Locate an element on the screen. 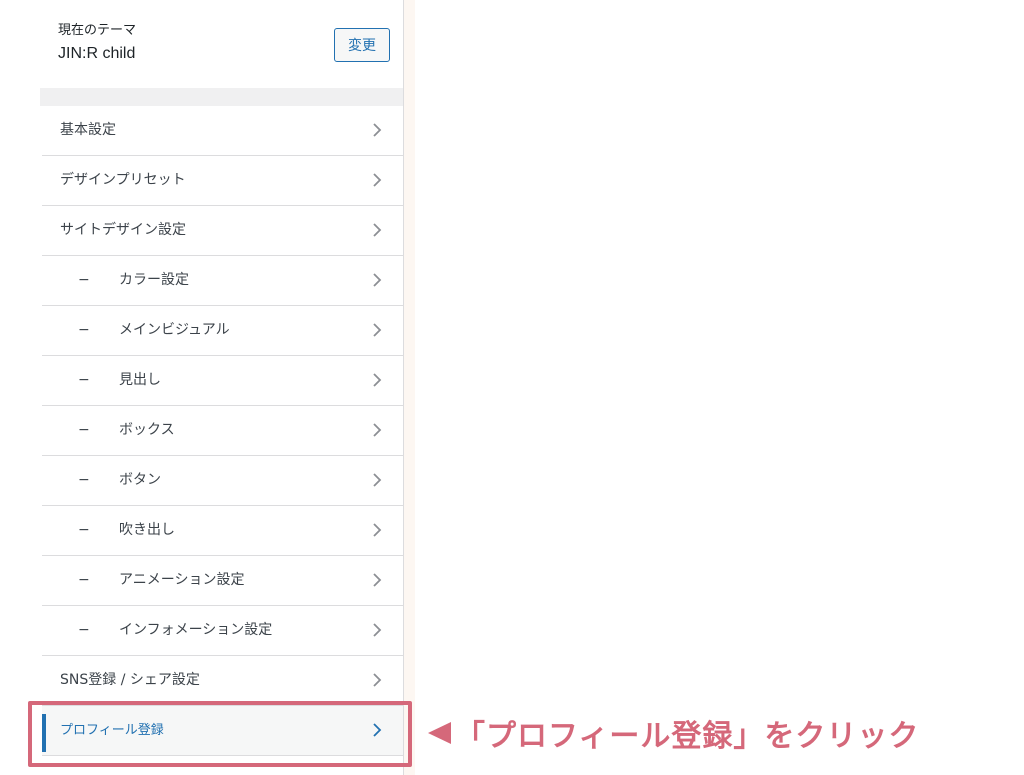 The width and height of the screenshot is (1024, 775). menu-item-label: 吹き出し is located at coordinates (147, 530).